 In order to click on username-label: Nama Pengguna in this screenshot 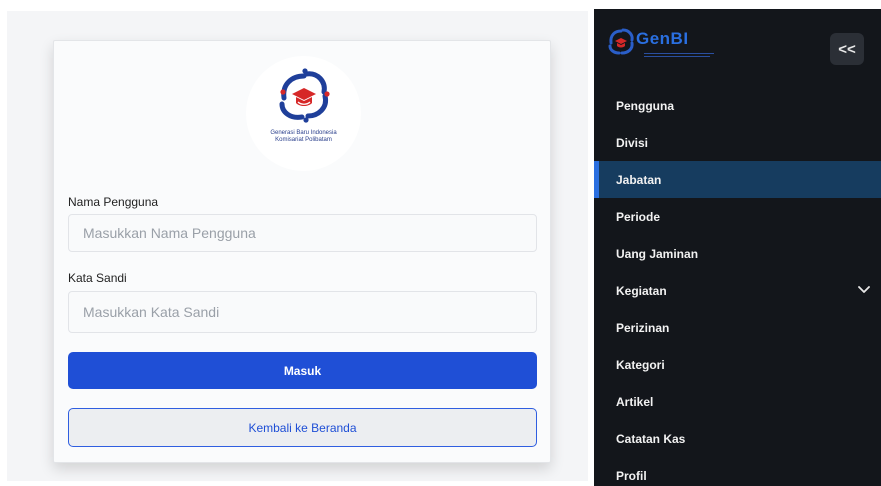, I will do `click(113, 202)`.